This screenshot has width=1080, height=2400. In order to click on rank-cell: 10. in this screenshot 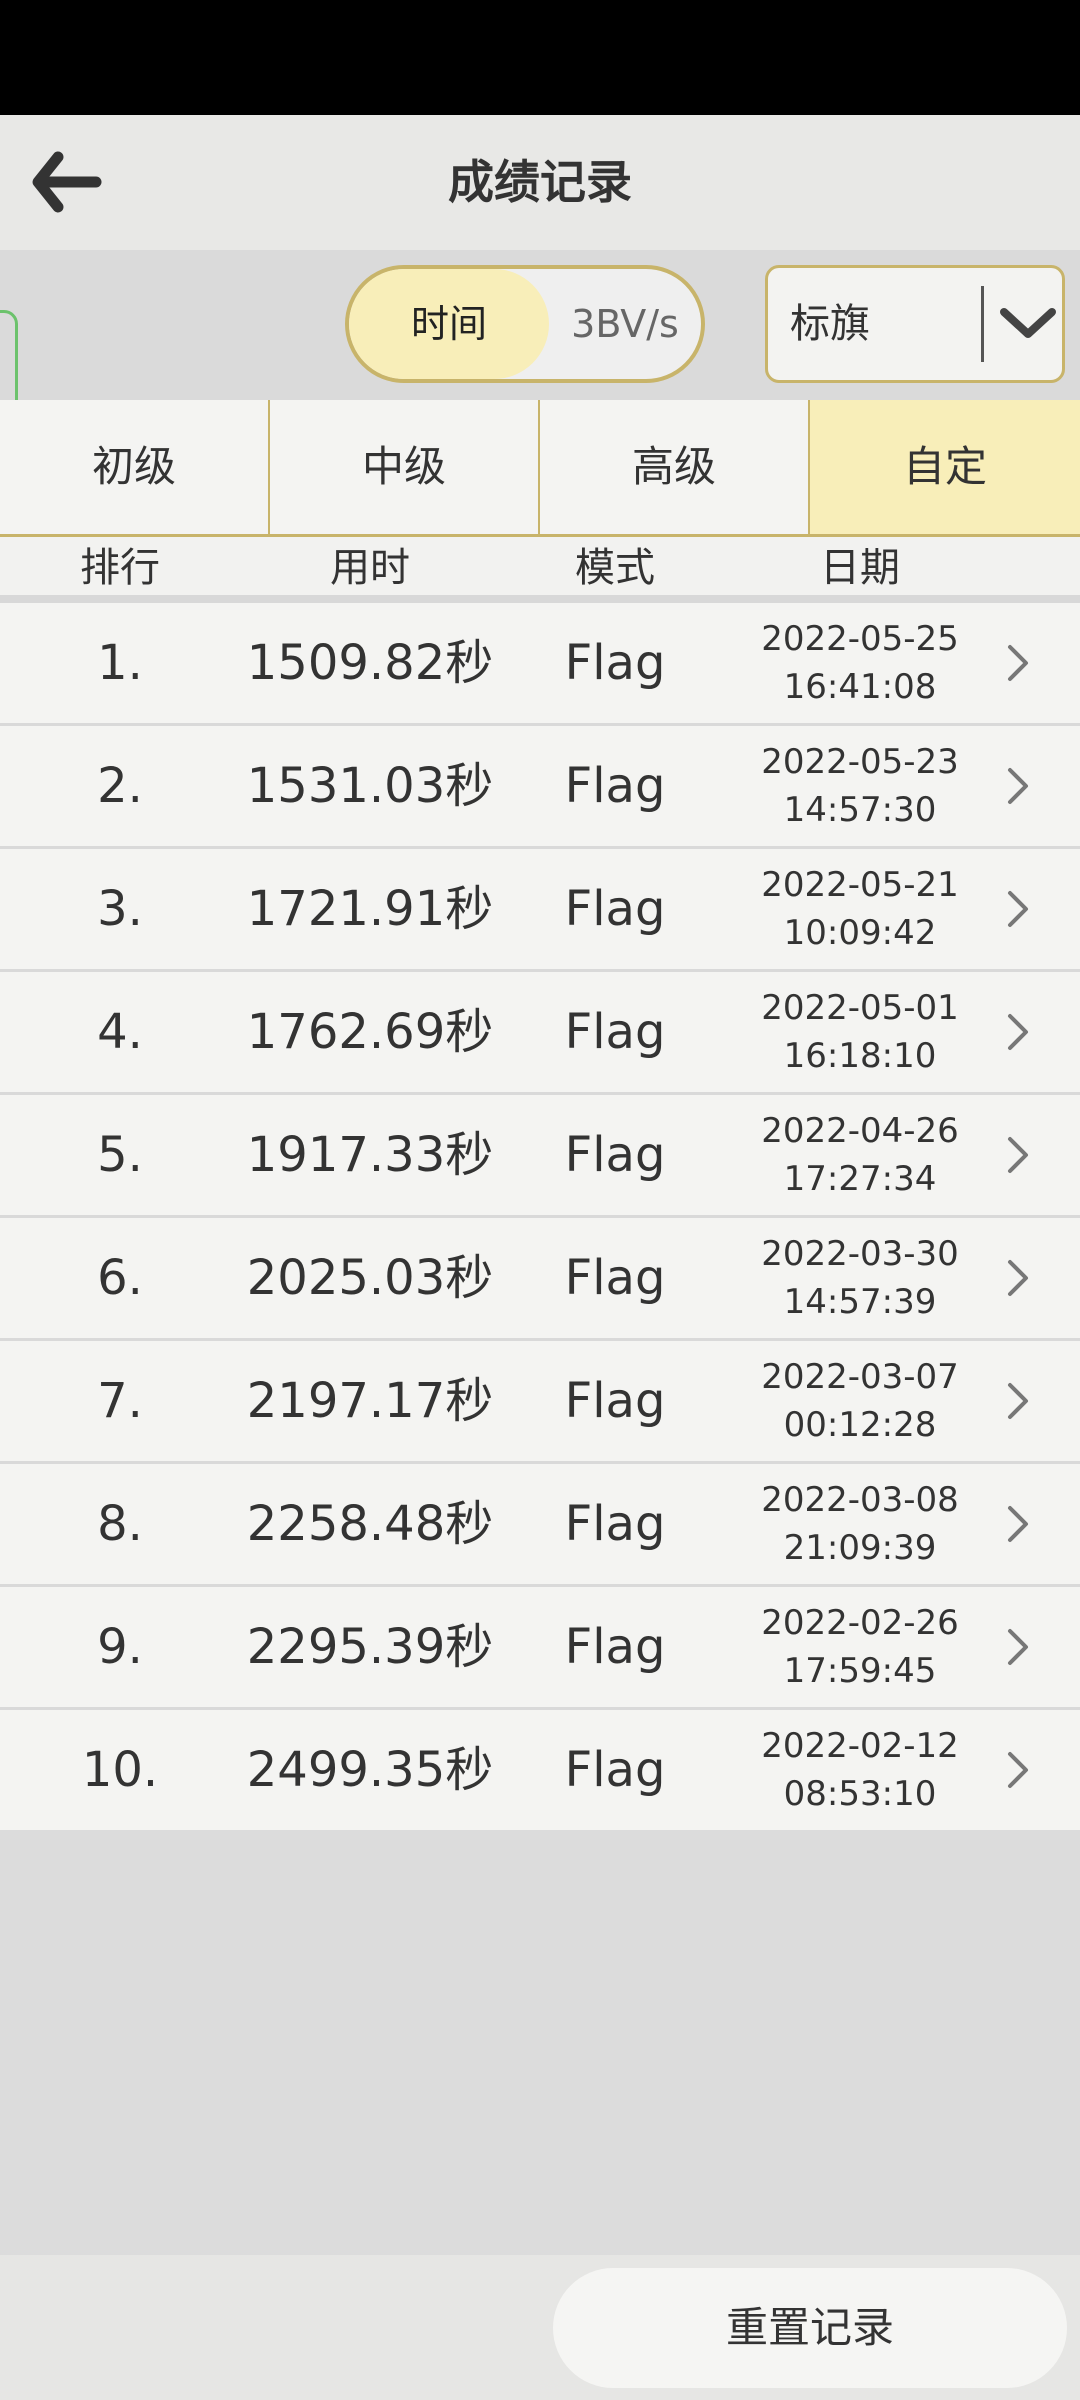, I will do `click(120, 1770)`.